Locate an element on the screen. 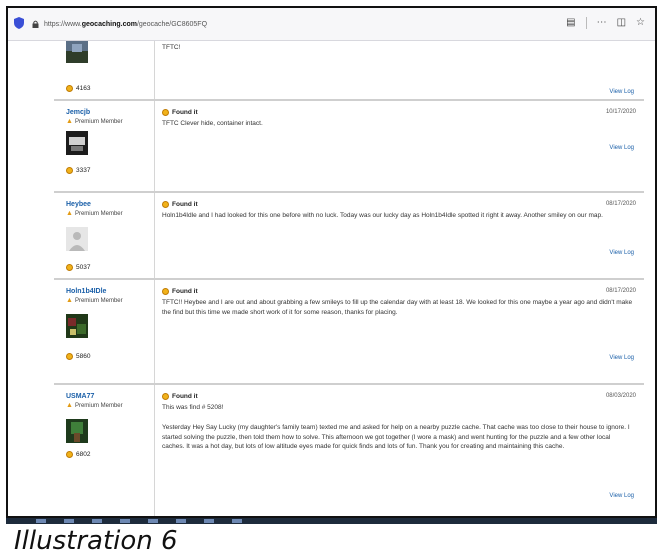 The height and width of the screenshot is (559, 663). log-text: TFTC Clever hide, container intact. is located at coordinates (212, 123).